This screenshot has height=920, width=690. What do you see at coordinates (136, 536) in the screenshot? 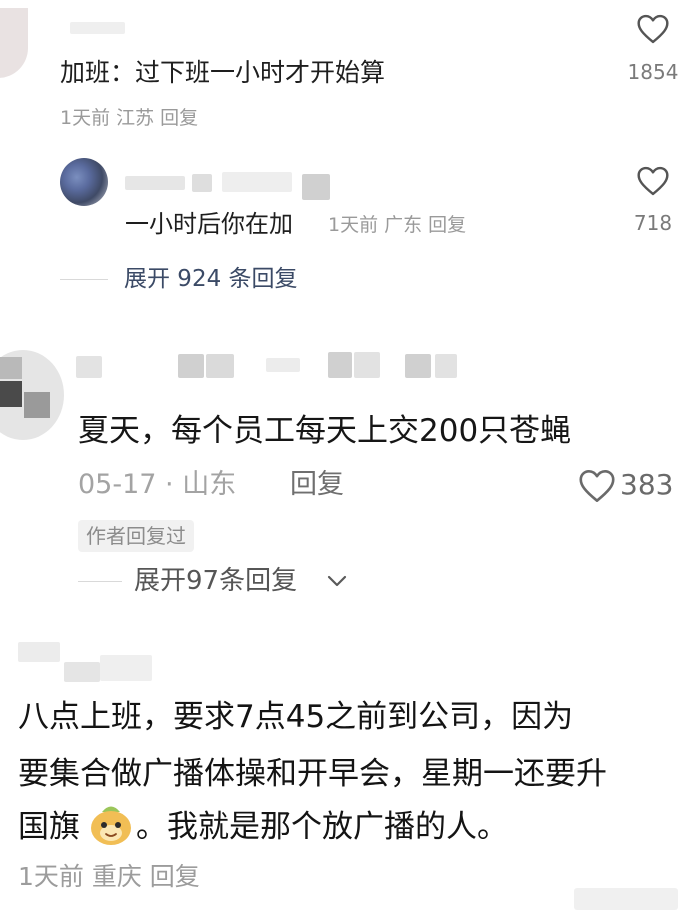
I see `author-replied-badge: 作者回复过` at bounding box center [136, 536].